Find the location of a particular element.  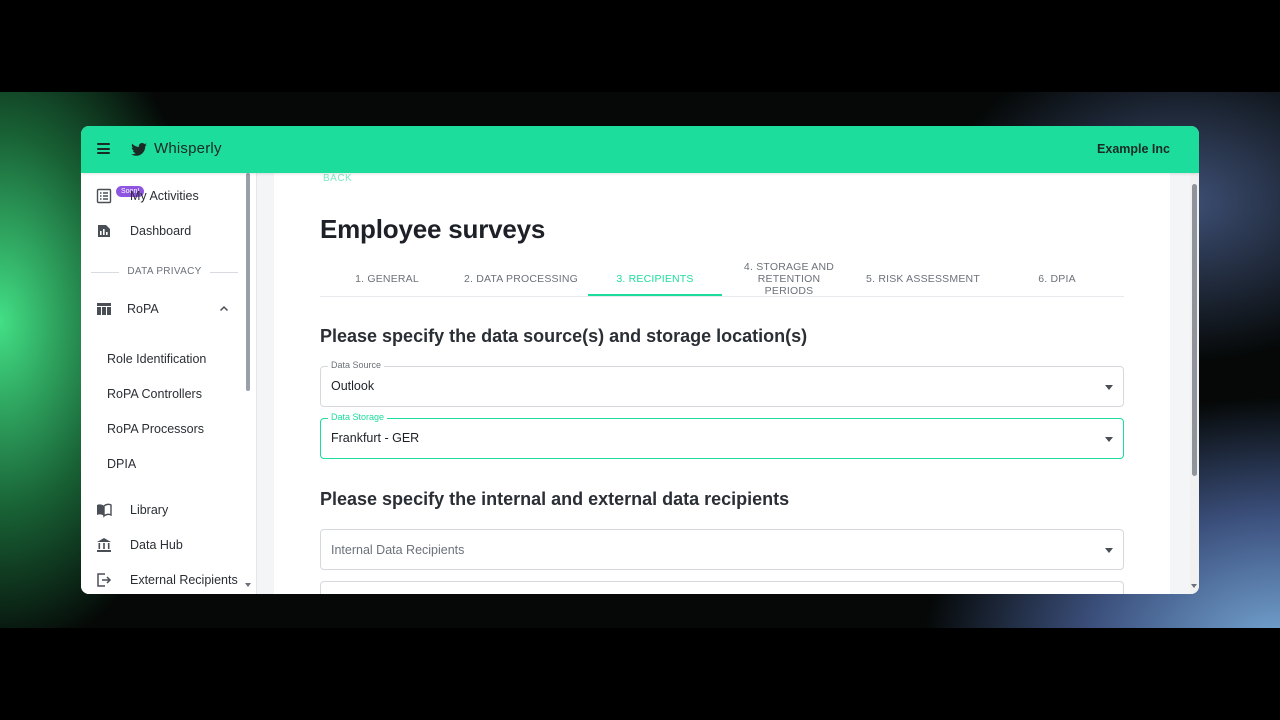

sidebar-item-label: External Recipients is located at coordinates (184, 580).